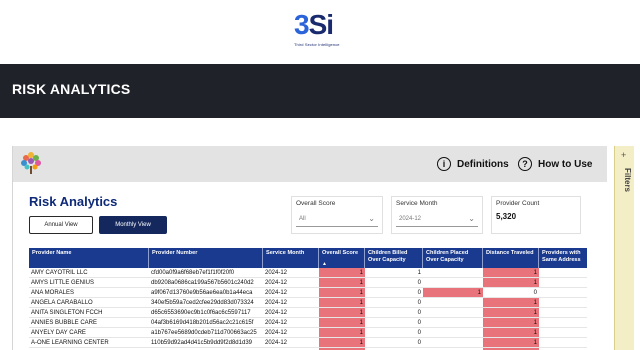 Image resolution: width=640 pixels, height=350 pixels. Describe the element at coordinates (417, 203) in the screenshot. I see `service-month-label: Service Month` at that location.